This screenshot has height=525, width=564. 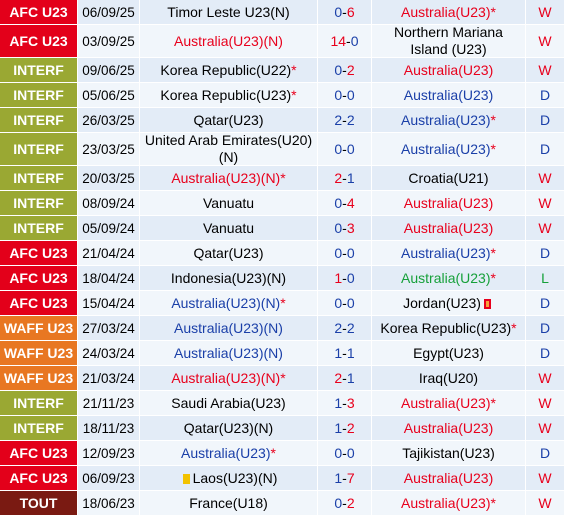 I want to click on match-row: INTERF 08/09/24 Vanuatu 0-4 Australia(U23) W, so click(x=282, y=203).